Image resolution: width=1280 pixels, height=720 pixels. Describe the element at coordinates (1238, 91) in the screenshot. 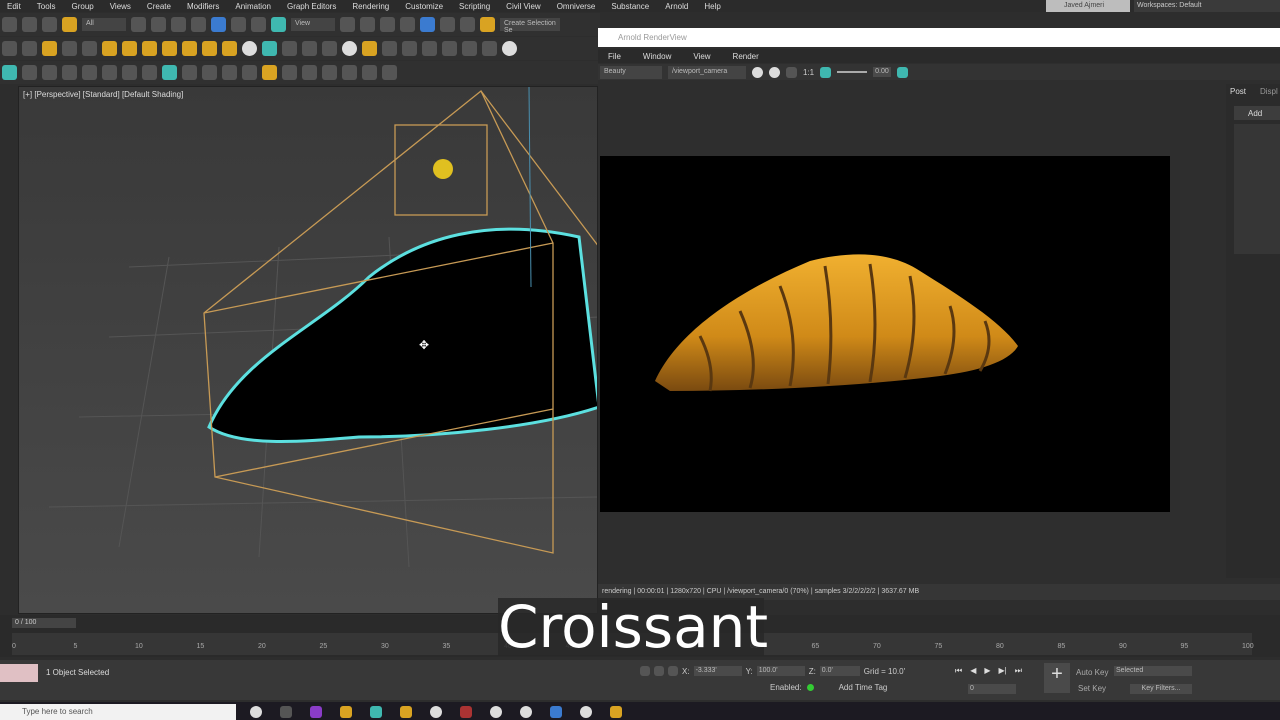

I see `tab-post: Post` at that location.